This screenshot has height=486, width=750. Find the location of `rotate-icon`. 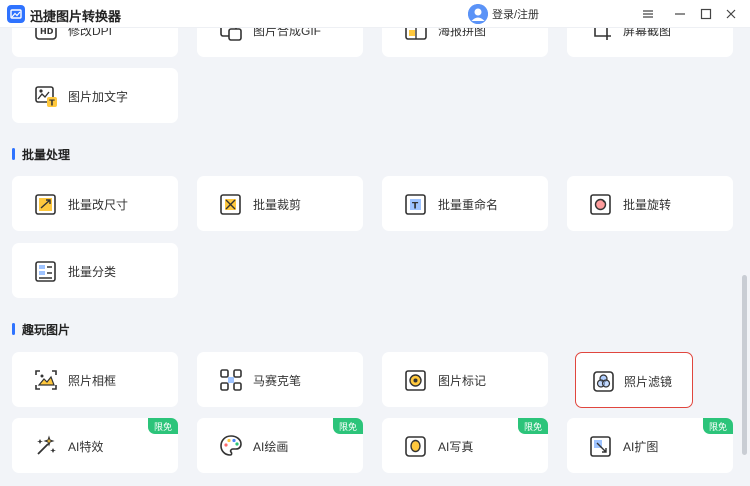

rotate-icon is located at coordinates (601, 204).